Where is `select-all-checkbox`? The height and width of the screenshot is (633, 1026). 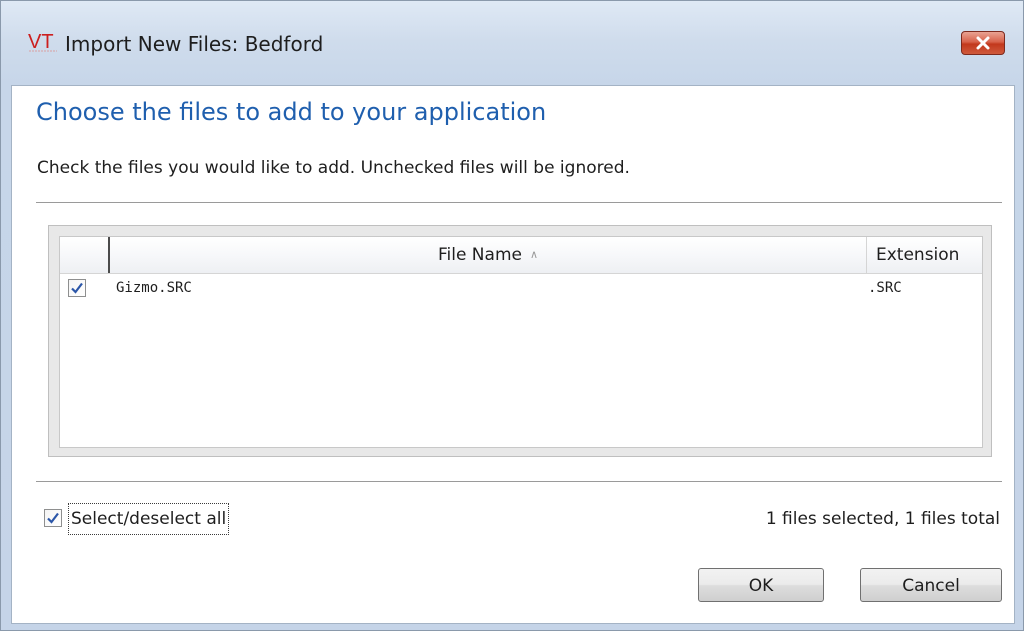
select-all-checkbox is located at coordinates (53, 518).